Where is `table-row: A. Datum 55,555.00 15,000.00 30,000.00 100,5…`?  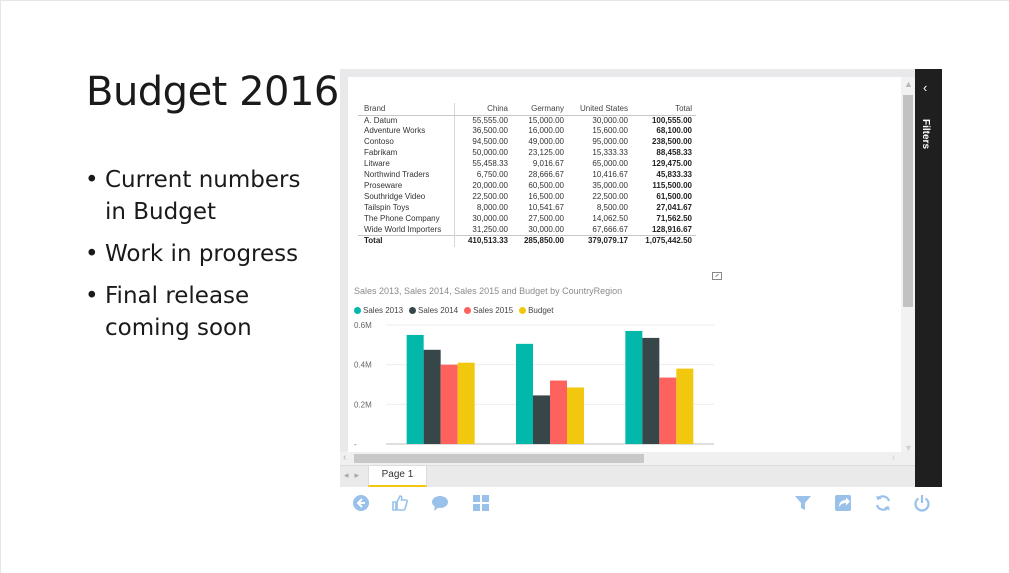 table-row: A. Datum 55,555.00 15,000.00 30,000.00 100,5… is located at coordinates (527, 121).